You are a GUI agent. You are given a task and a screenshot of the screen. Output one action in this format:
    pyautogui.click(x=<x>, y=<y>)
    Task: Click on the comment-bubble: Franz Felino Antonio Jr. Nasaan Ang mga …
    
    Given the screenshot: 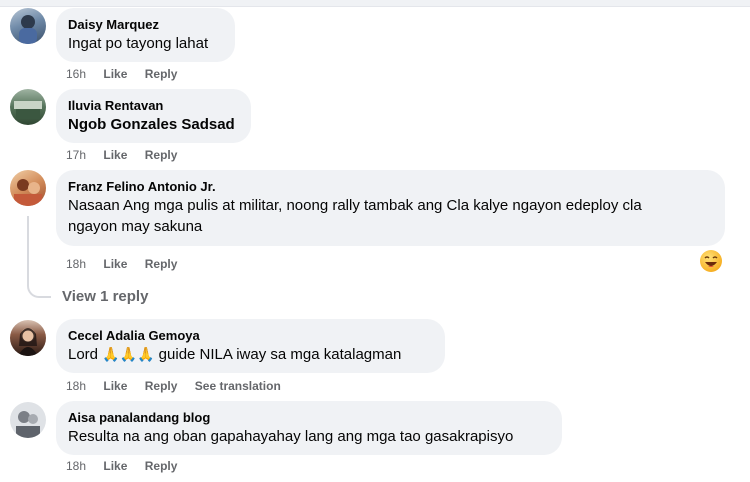 What is the action you would take?
    pyautogui.click(x=390, y=208)
    